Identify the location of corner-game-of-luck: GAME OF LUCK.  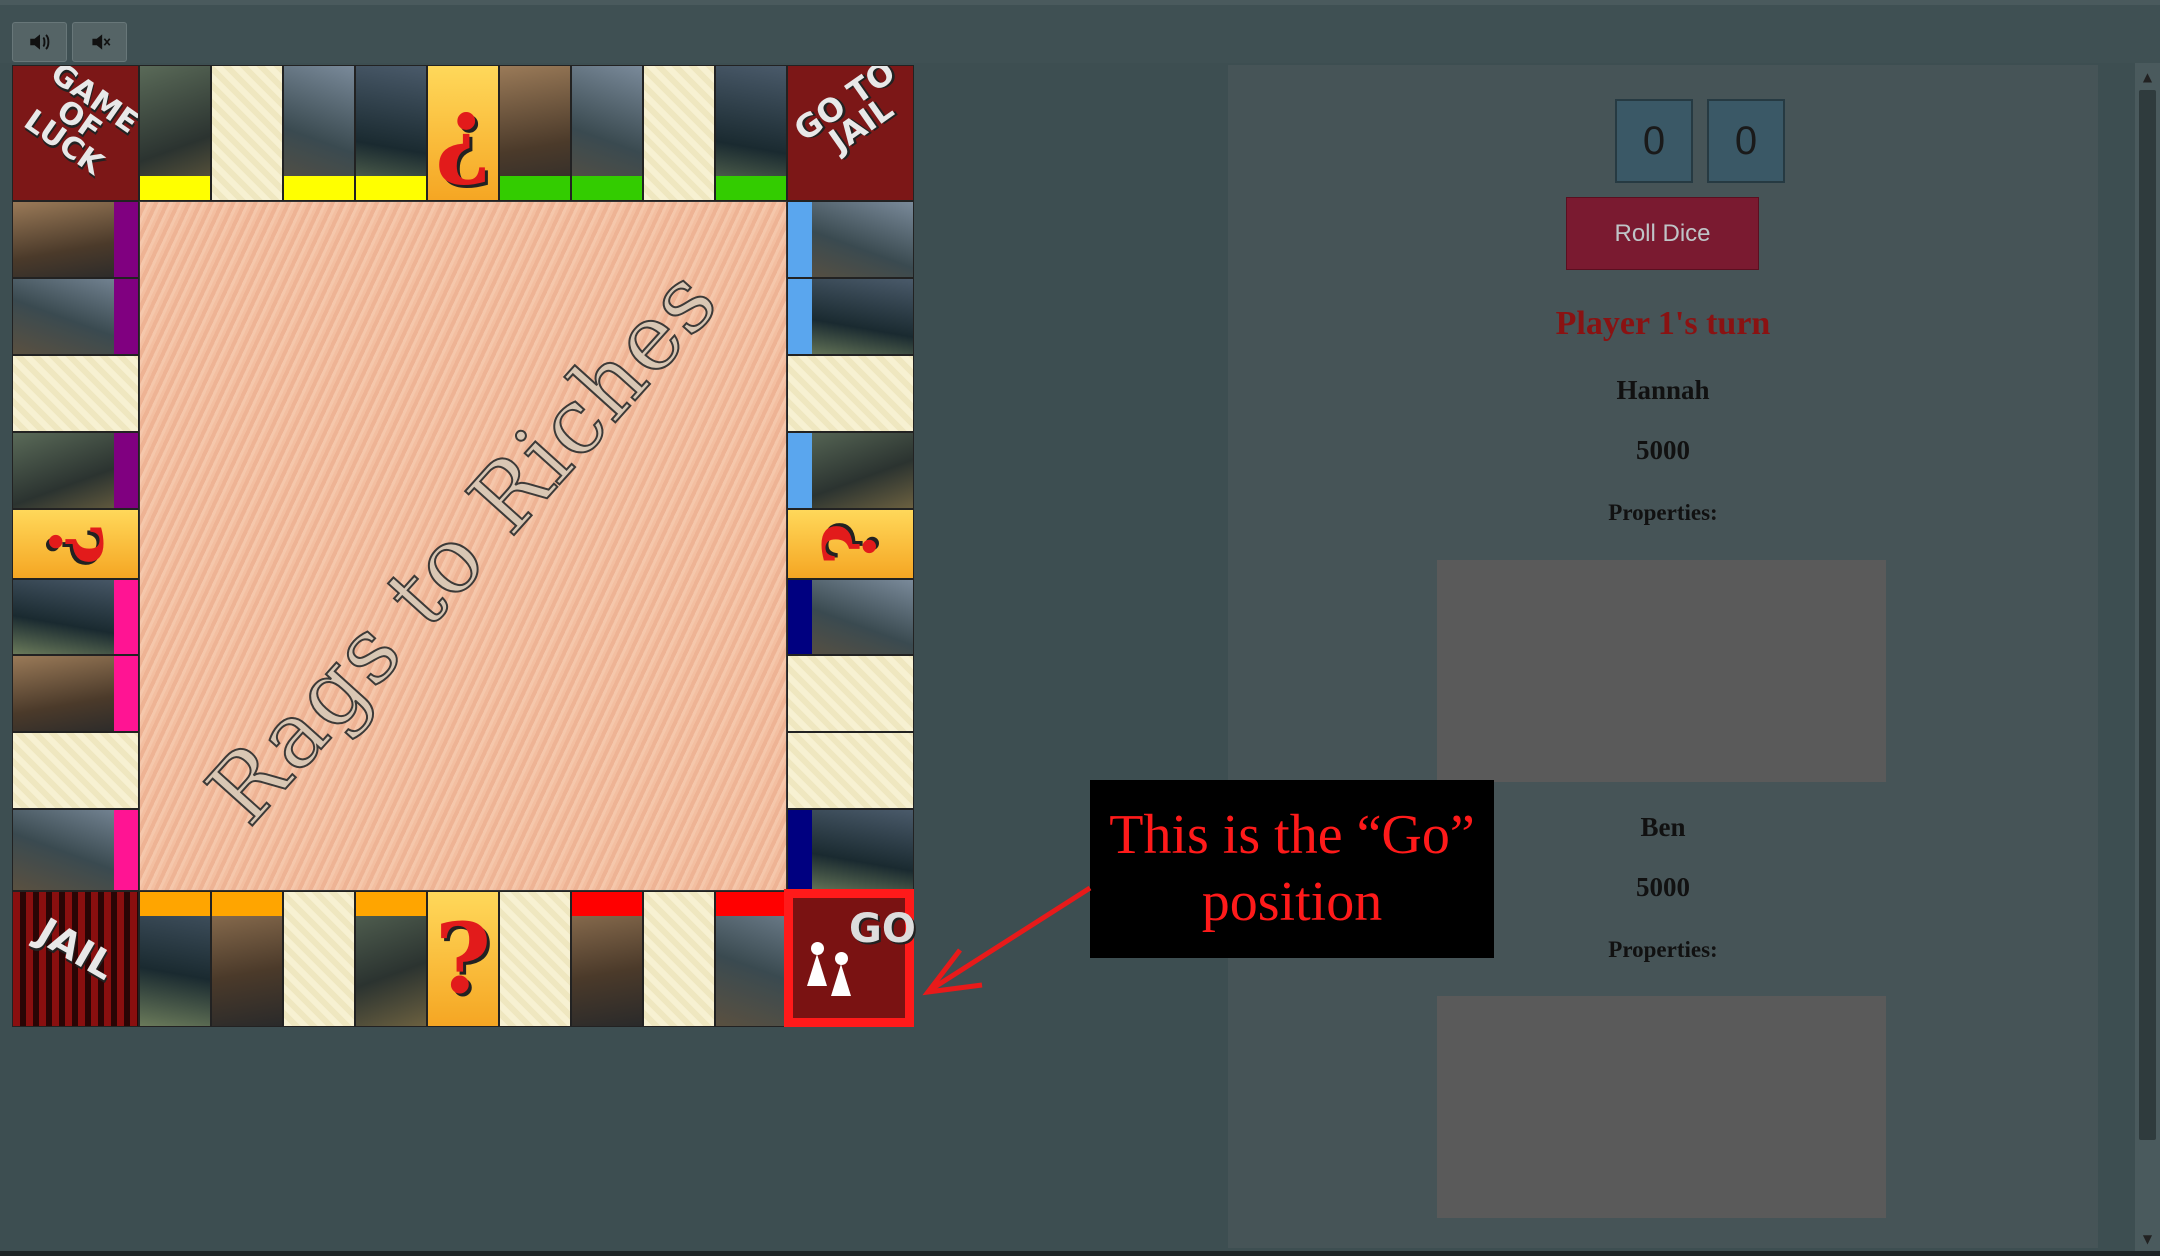
(75, 133).